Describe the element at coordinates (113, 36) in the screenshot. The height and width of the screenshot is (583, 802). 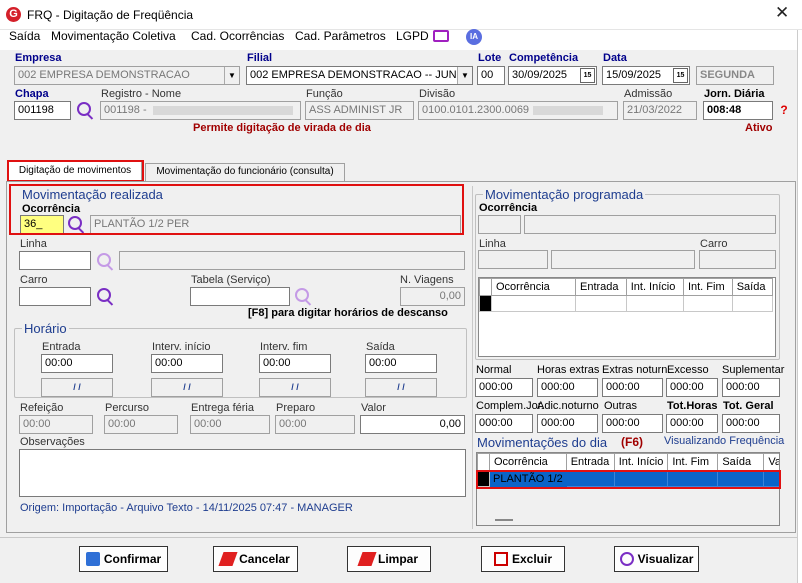
I see `menu-movimentacao-coletiva: Movimentação Coletiva` at that location.